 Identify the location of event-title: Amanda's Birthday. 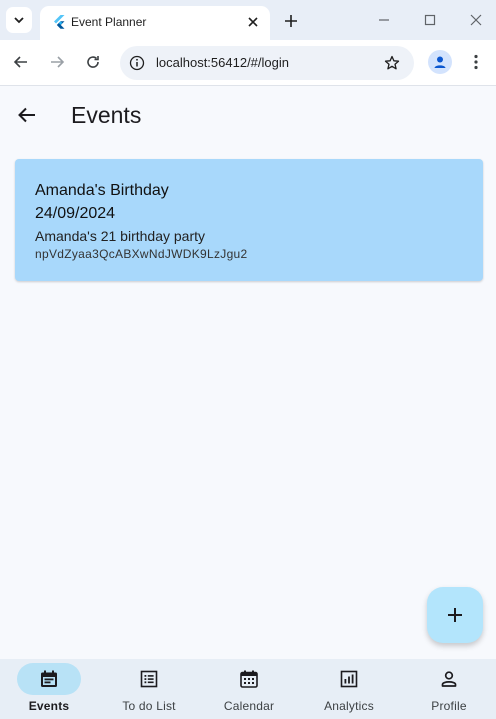
(102, 190).